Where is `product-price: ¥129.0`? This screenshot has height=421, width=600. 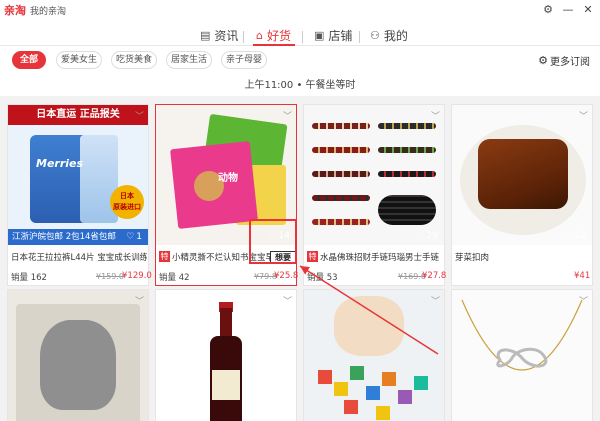
product-price: ¥129.0 is located at coordinates (137, 276).